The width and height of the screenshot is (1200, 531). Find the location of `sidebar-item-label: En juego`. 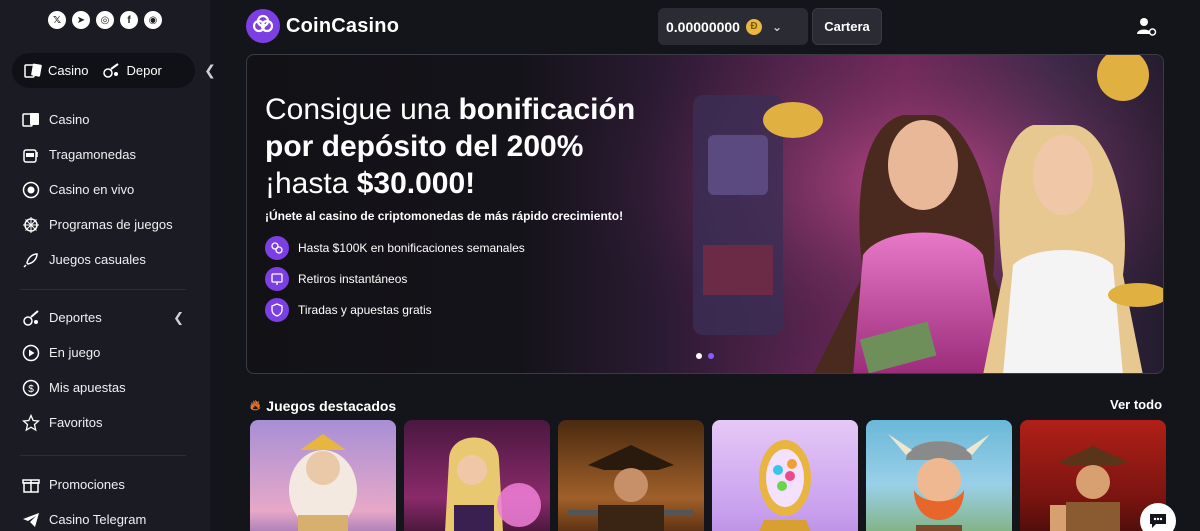

sidebar-item-label: En juego is located at coordinates (75, 352).